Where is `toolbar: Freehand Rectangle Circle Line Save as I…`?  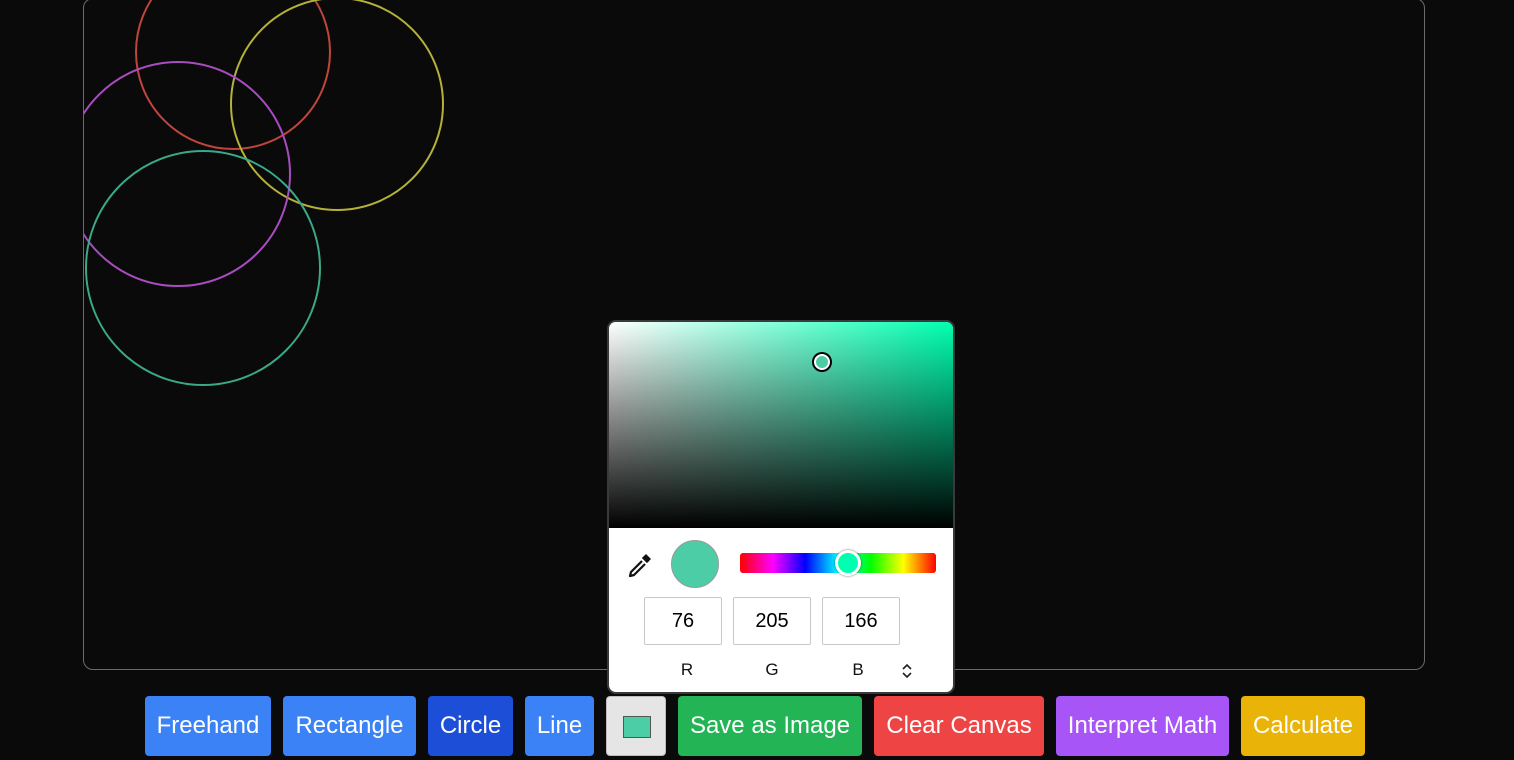 toolbar: Freehand Rectangle Circle Line Save as I… is located at coordinates (757, 726).